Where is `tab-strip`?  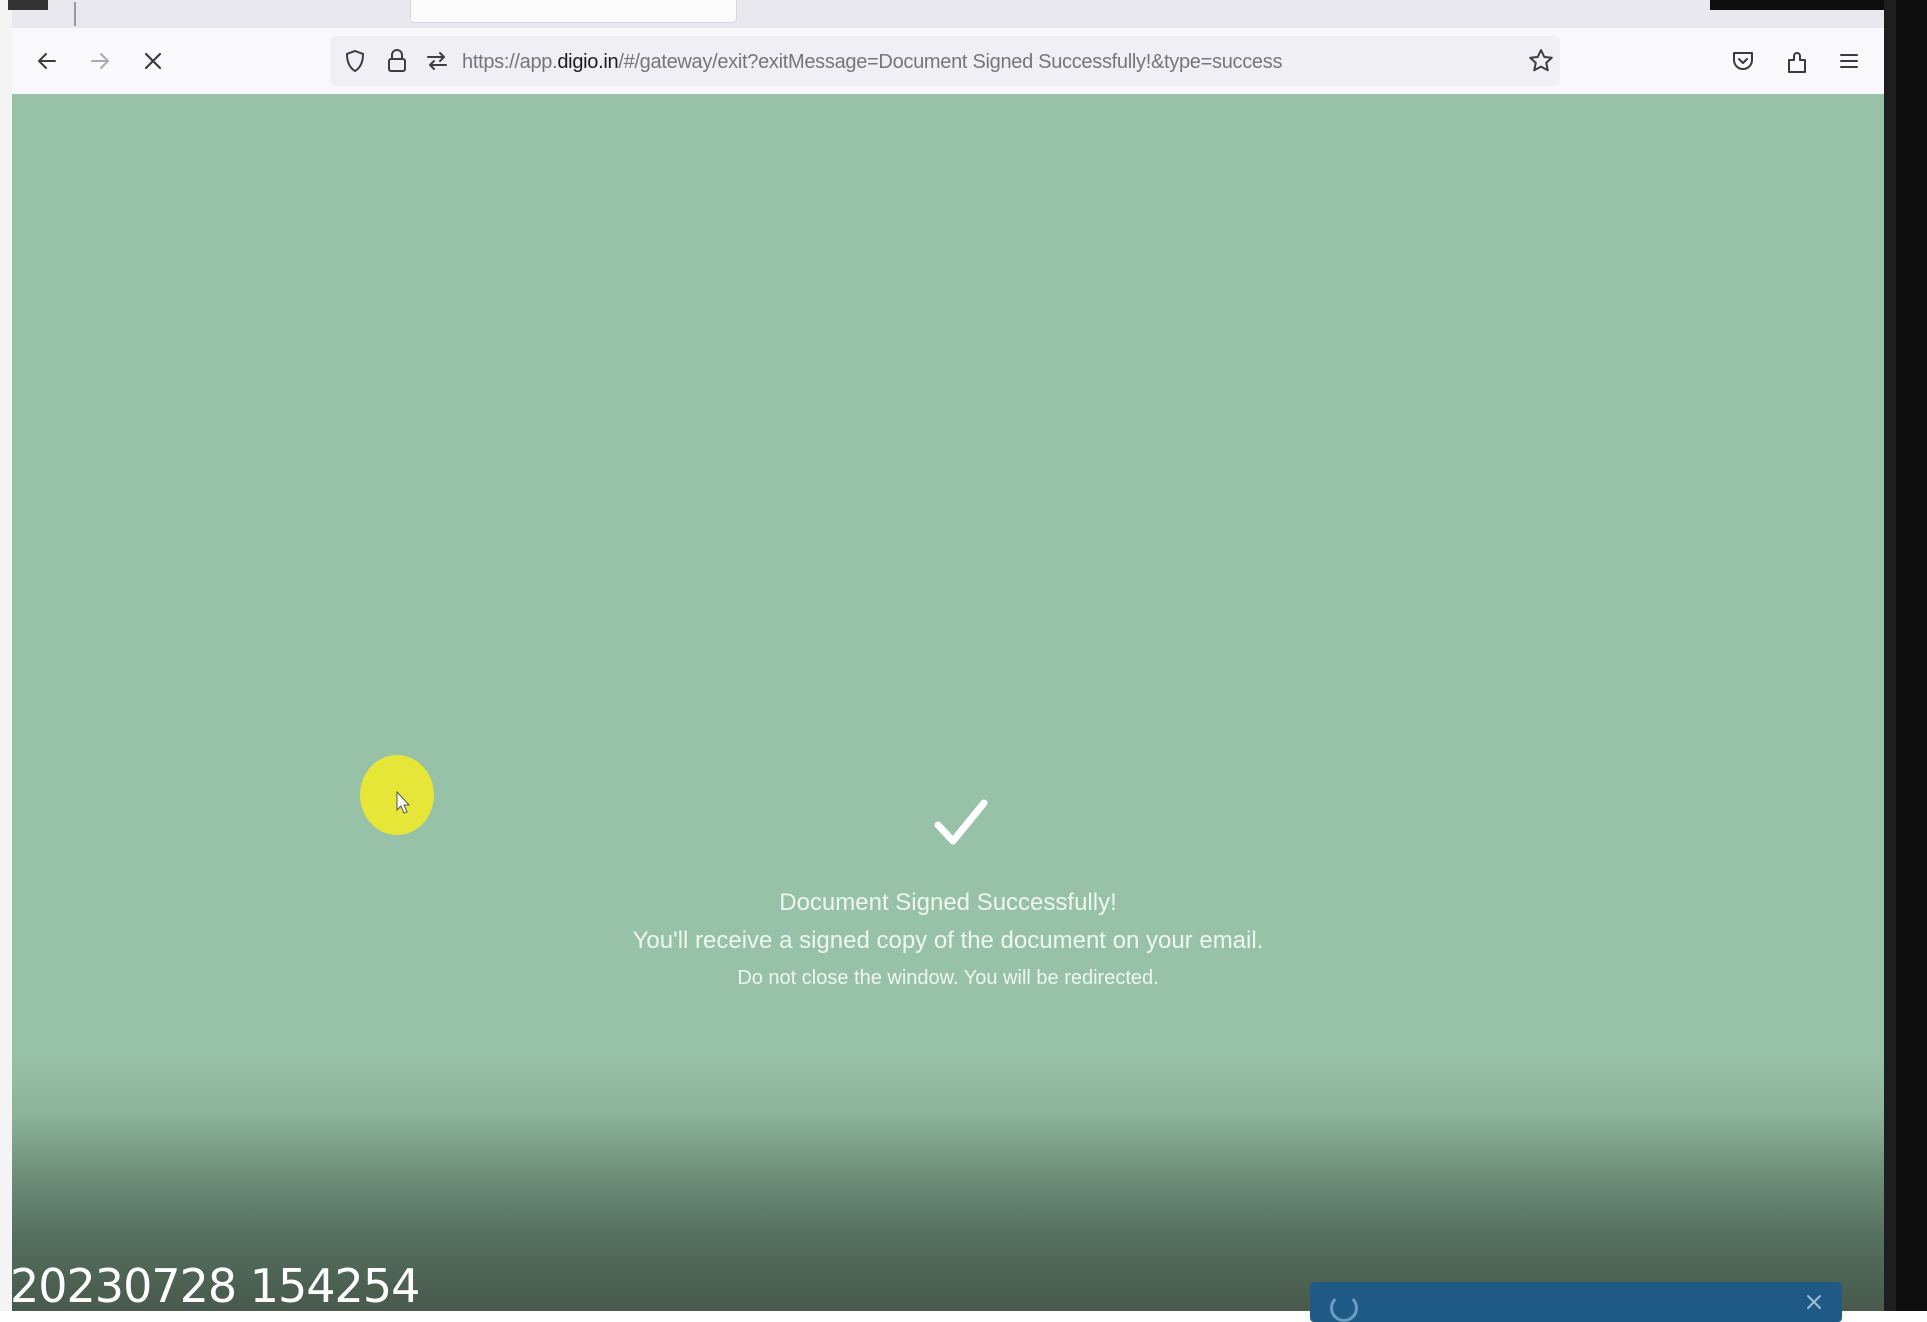
tab-strip is located at coordinates (948, 14).